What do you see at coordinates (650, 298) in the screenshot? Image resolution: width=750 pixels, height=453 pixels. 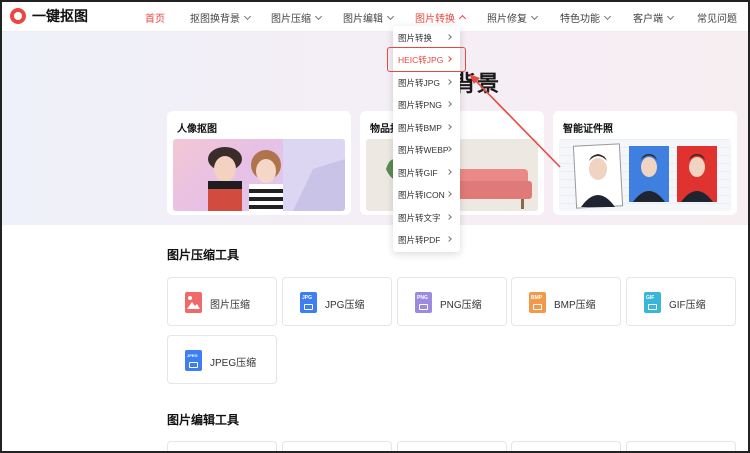 I see `file-tag: GIF` at bounding box center [650, 298].